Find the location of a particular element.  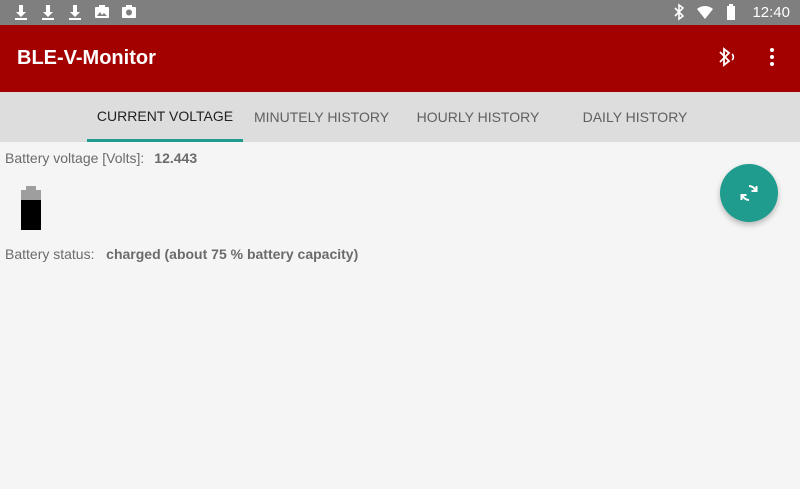

app-bar-actions is located at coordinates (749, 57).